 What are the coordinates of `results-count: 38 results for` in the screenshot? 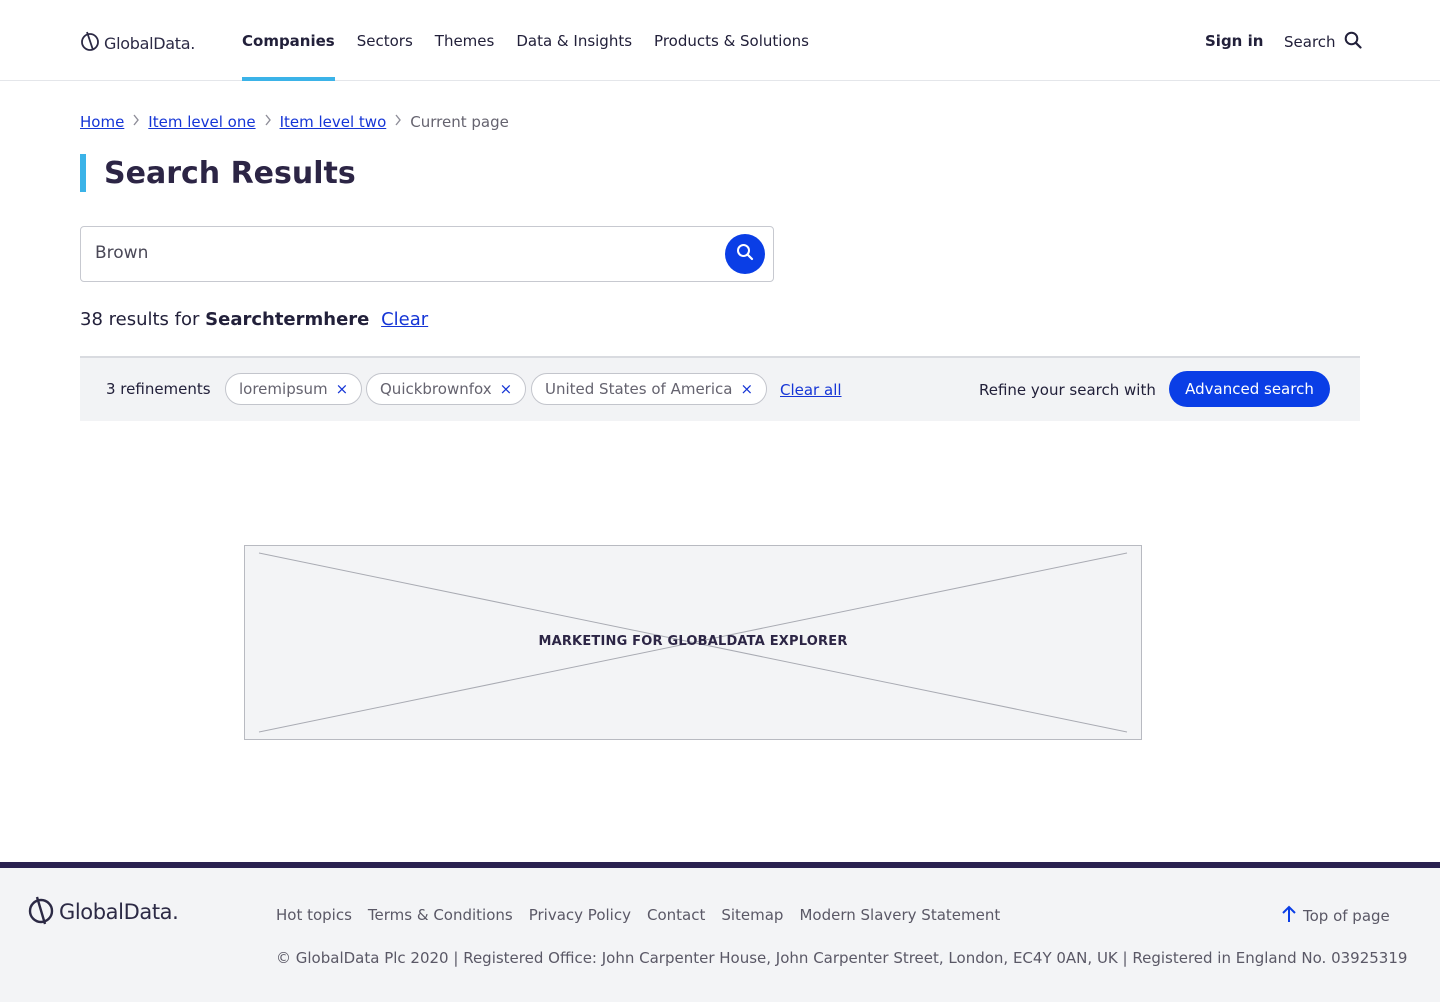 It's located at (140, 319).